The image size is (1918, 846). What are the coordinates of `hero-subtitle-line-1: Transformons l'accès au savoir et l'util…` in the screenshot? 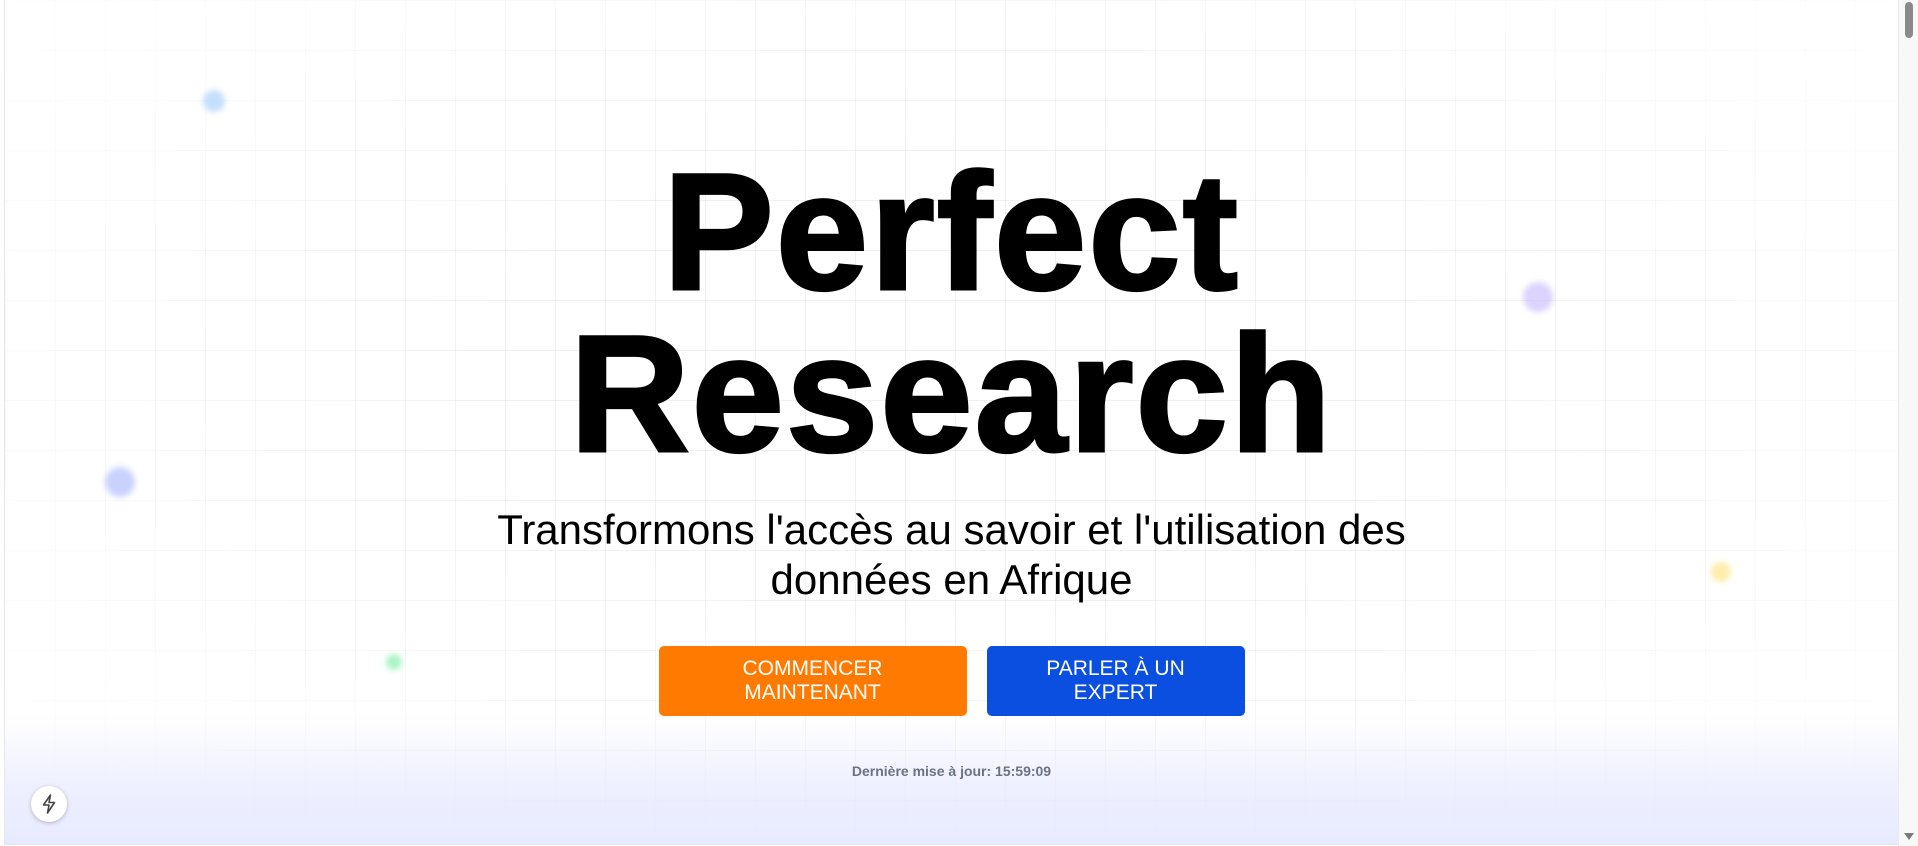 It's located at (951, 529).